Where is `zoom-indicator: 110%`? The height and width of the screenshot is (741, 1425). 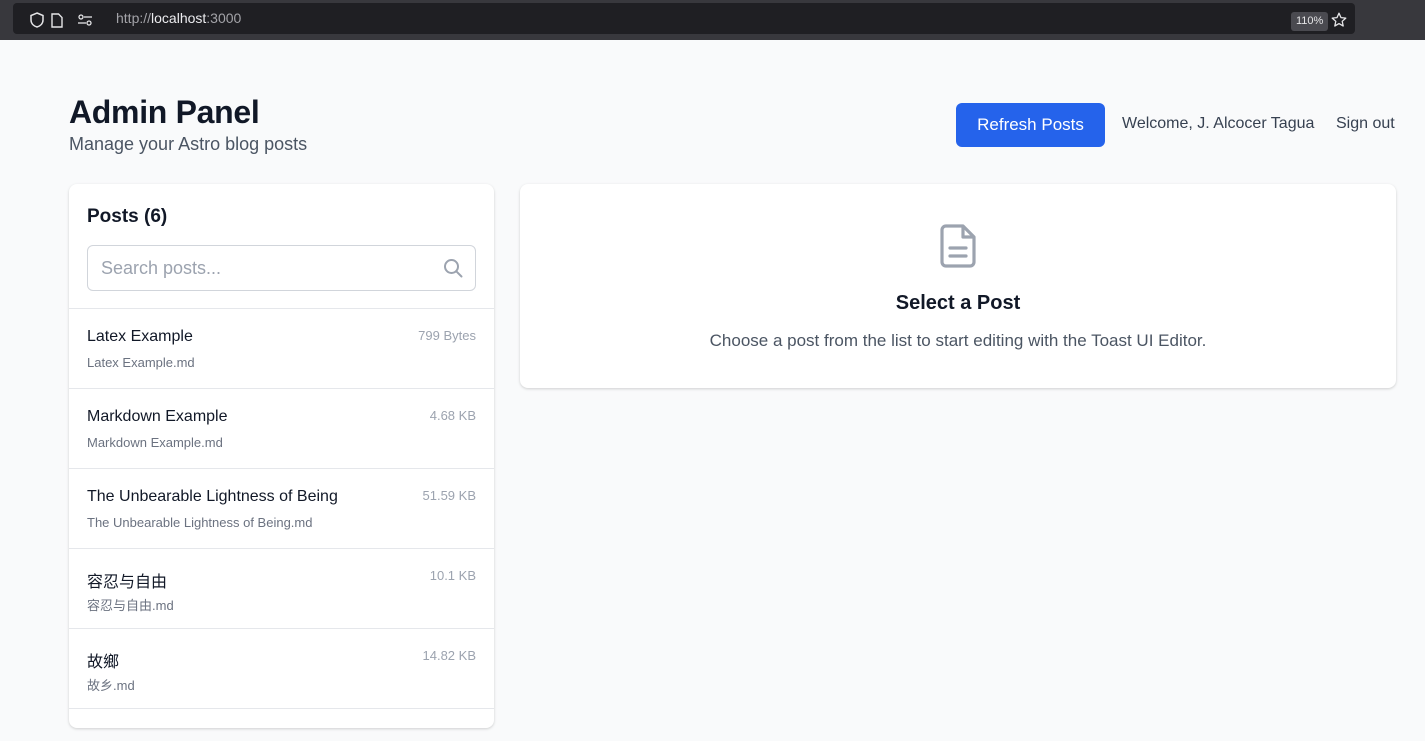 zoom-indicator: 110% is located at coordinates (1310, 21).